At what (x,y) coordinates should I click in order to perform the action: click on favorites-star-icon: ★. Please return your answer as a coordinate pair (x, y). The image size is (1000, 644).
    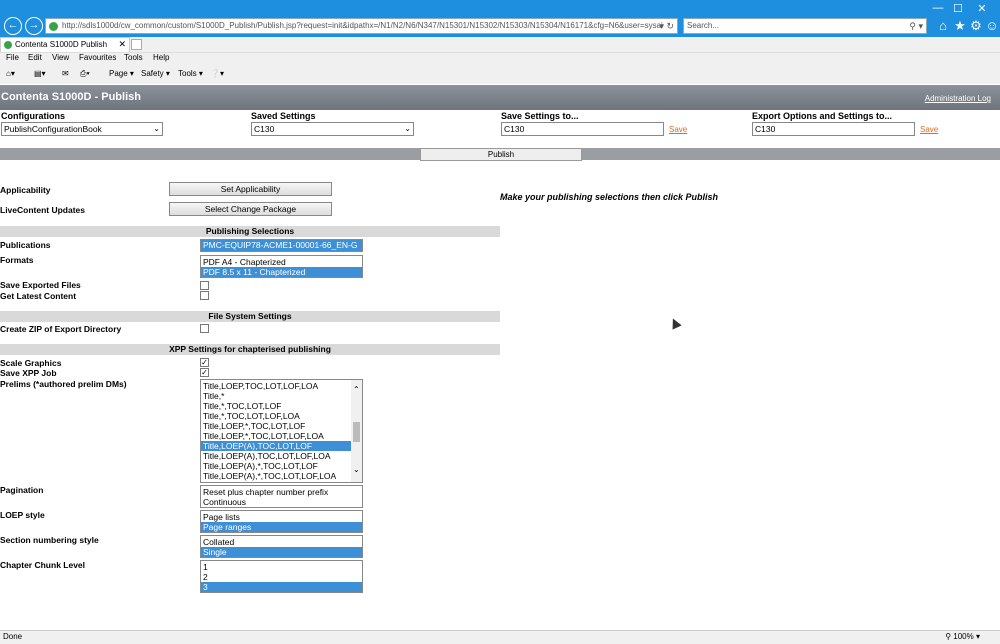
    Looking at the image, I should click on (960, 26).